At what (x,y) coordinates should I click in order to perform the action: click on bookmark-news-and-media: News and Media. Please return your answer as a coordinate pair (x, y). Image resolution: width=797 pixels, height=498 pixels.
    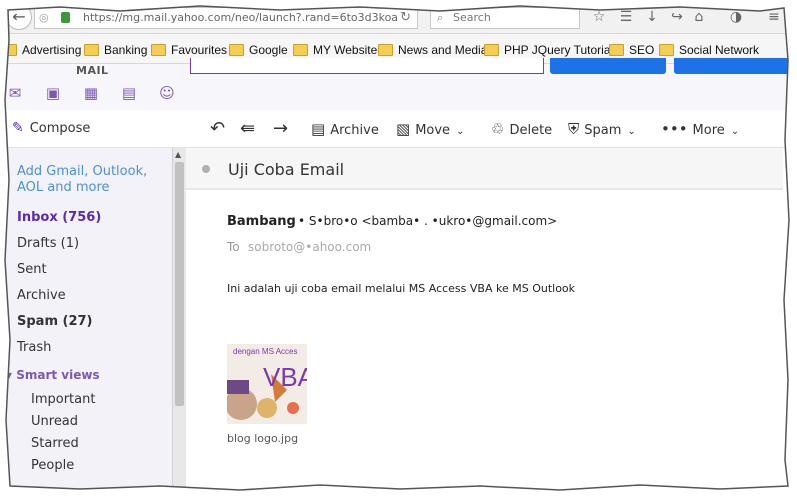
    Looking at the image, I should click on (432, 50).